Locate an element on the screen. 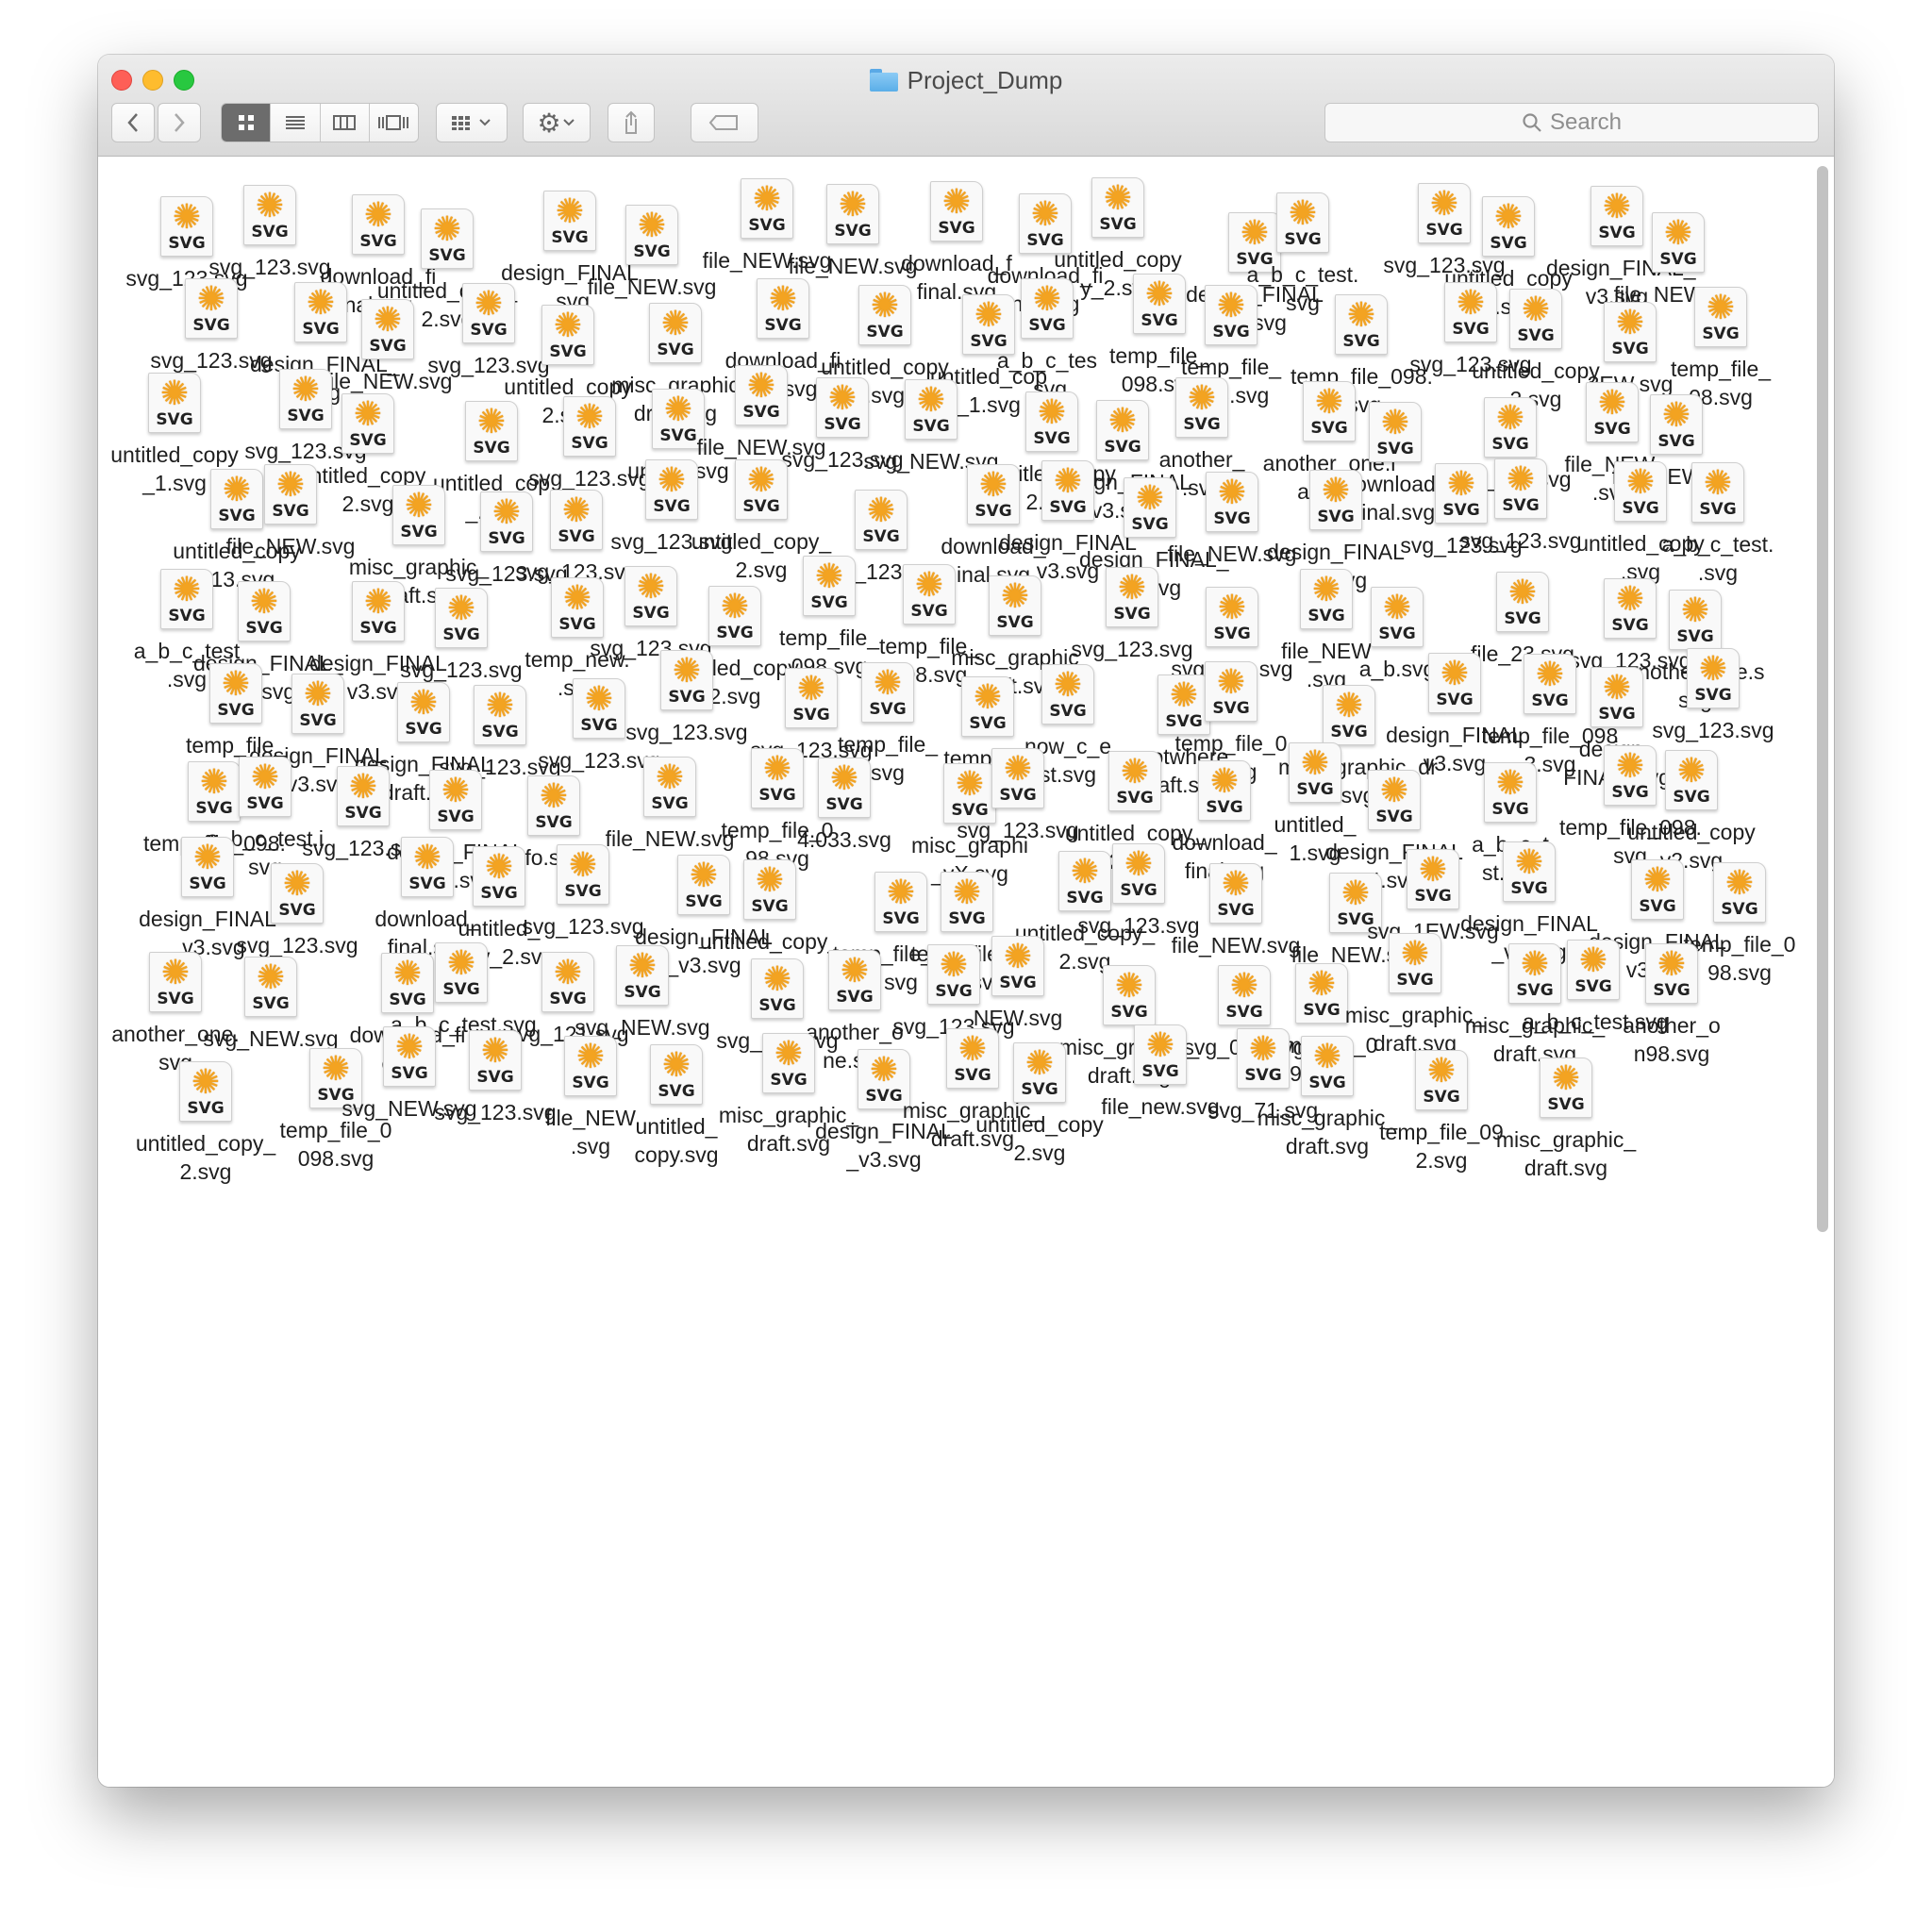  list-view-button is located at coordinates (296, 123).